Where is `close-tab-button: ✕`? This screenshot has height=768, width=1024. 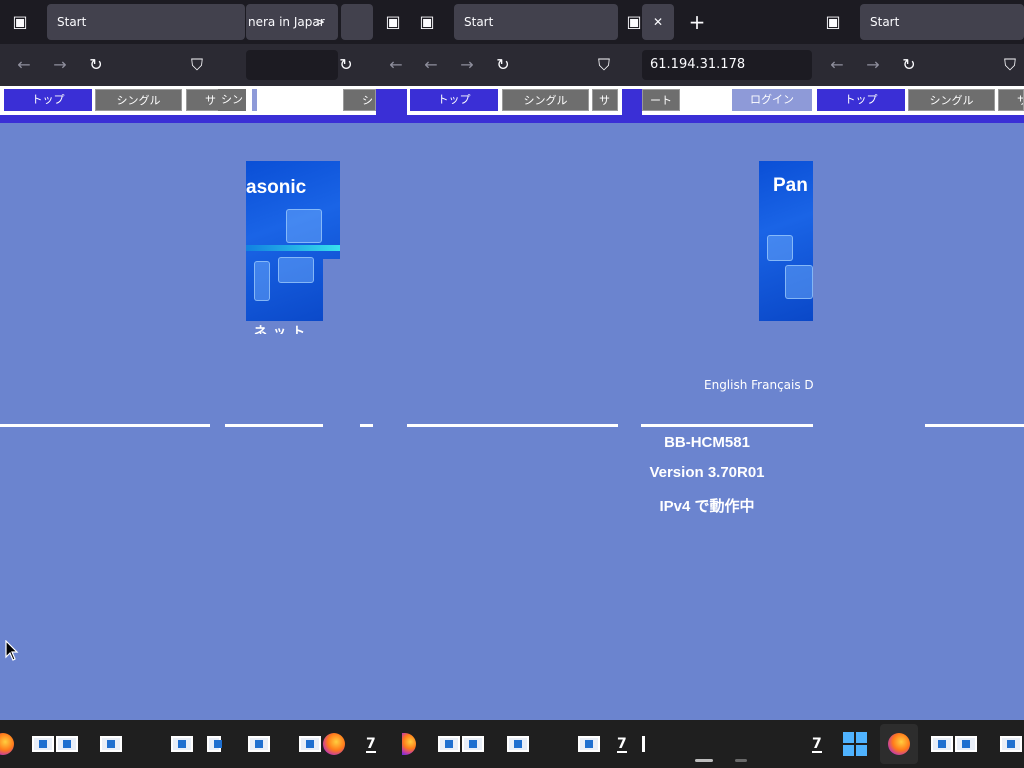 close-tab-button: ✕ is located at coordinates (658, 22).